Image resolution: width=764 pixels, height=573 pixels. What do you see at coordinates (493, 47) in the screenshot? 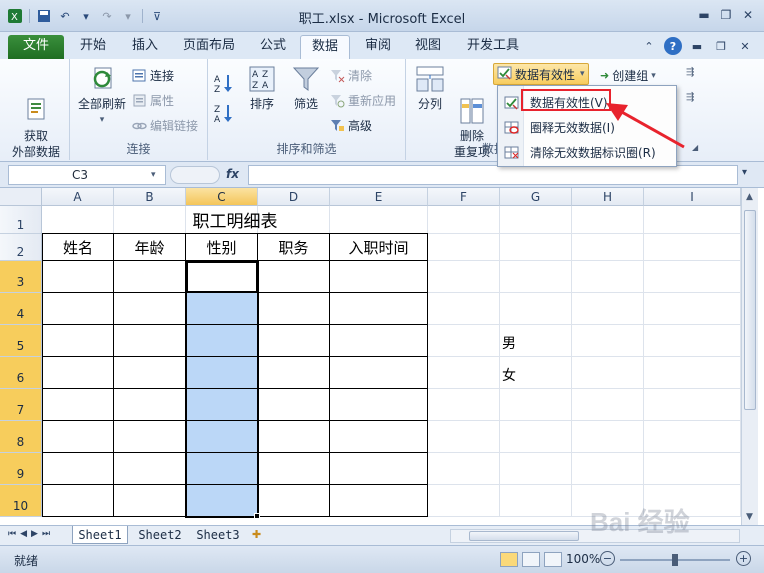
I see `tab-developer: 开发工具` at bounding box center [493, 47].